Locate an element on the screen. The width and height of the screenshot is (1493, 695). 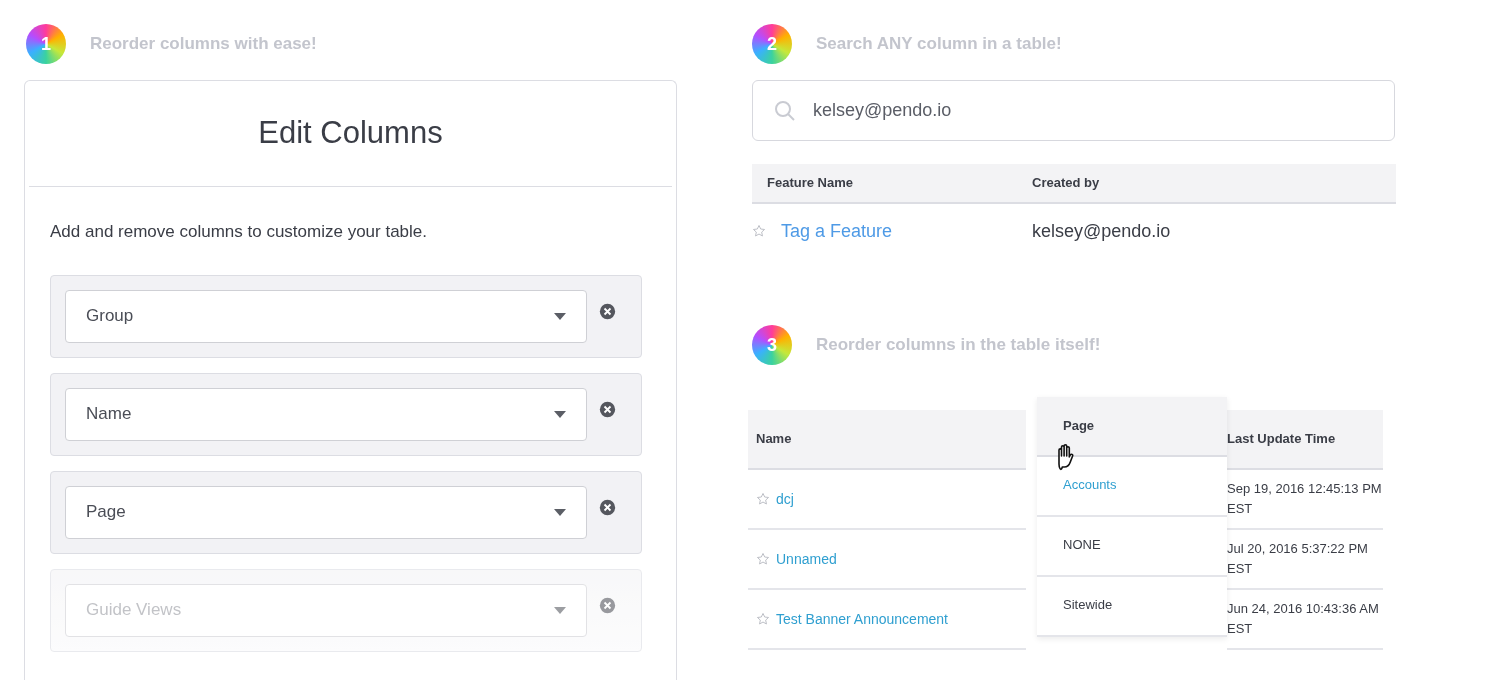
column-row: Group is located at coordinates (346, 316).